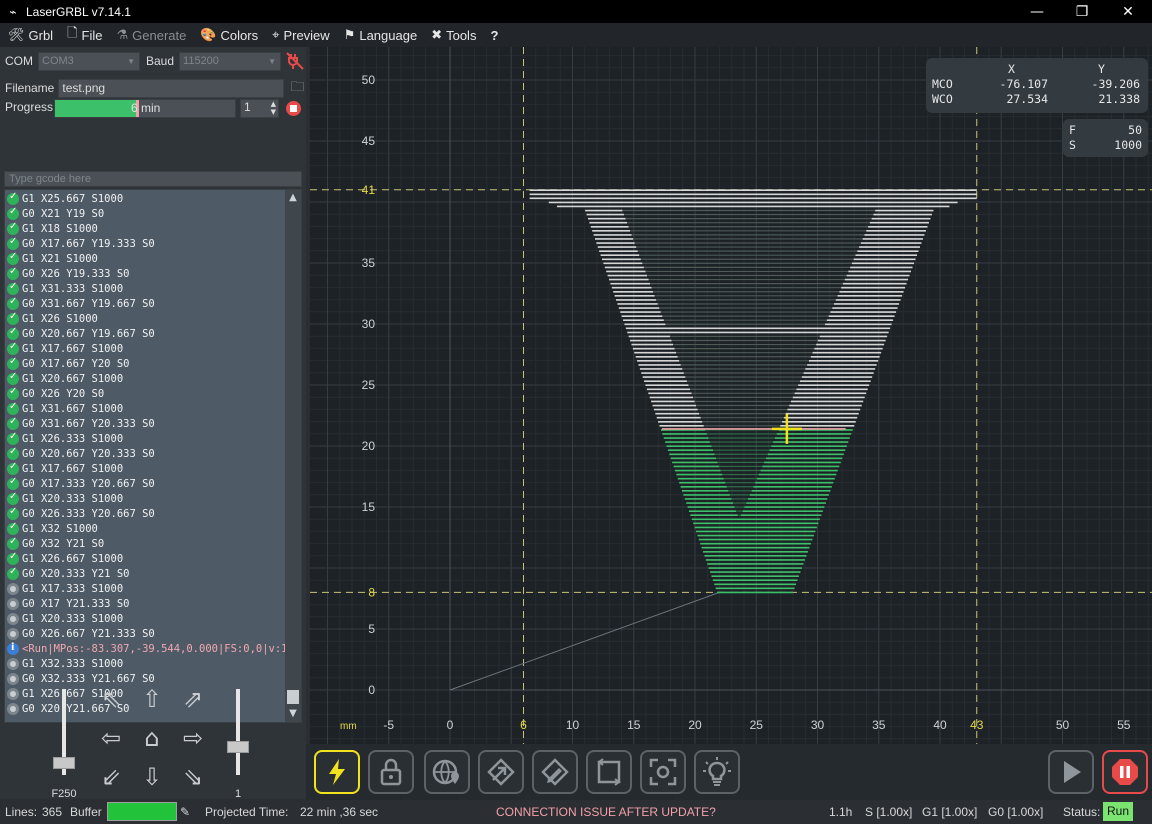 This screenshot has height=824, width=1152. I want to click on set-origin-button, so click(447, 772).